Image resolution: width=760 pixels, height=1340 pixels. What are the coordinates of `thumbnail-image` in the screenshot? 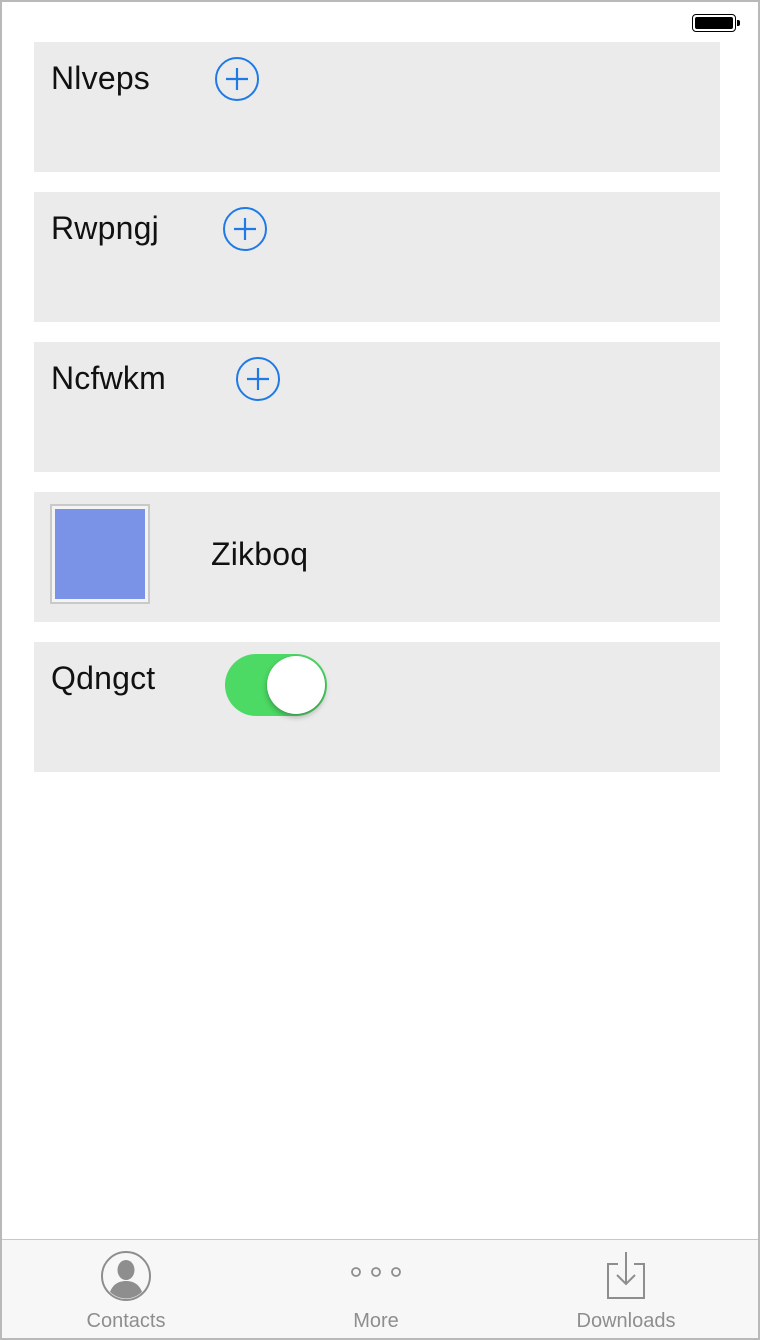 It's located at (100, 554).